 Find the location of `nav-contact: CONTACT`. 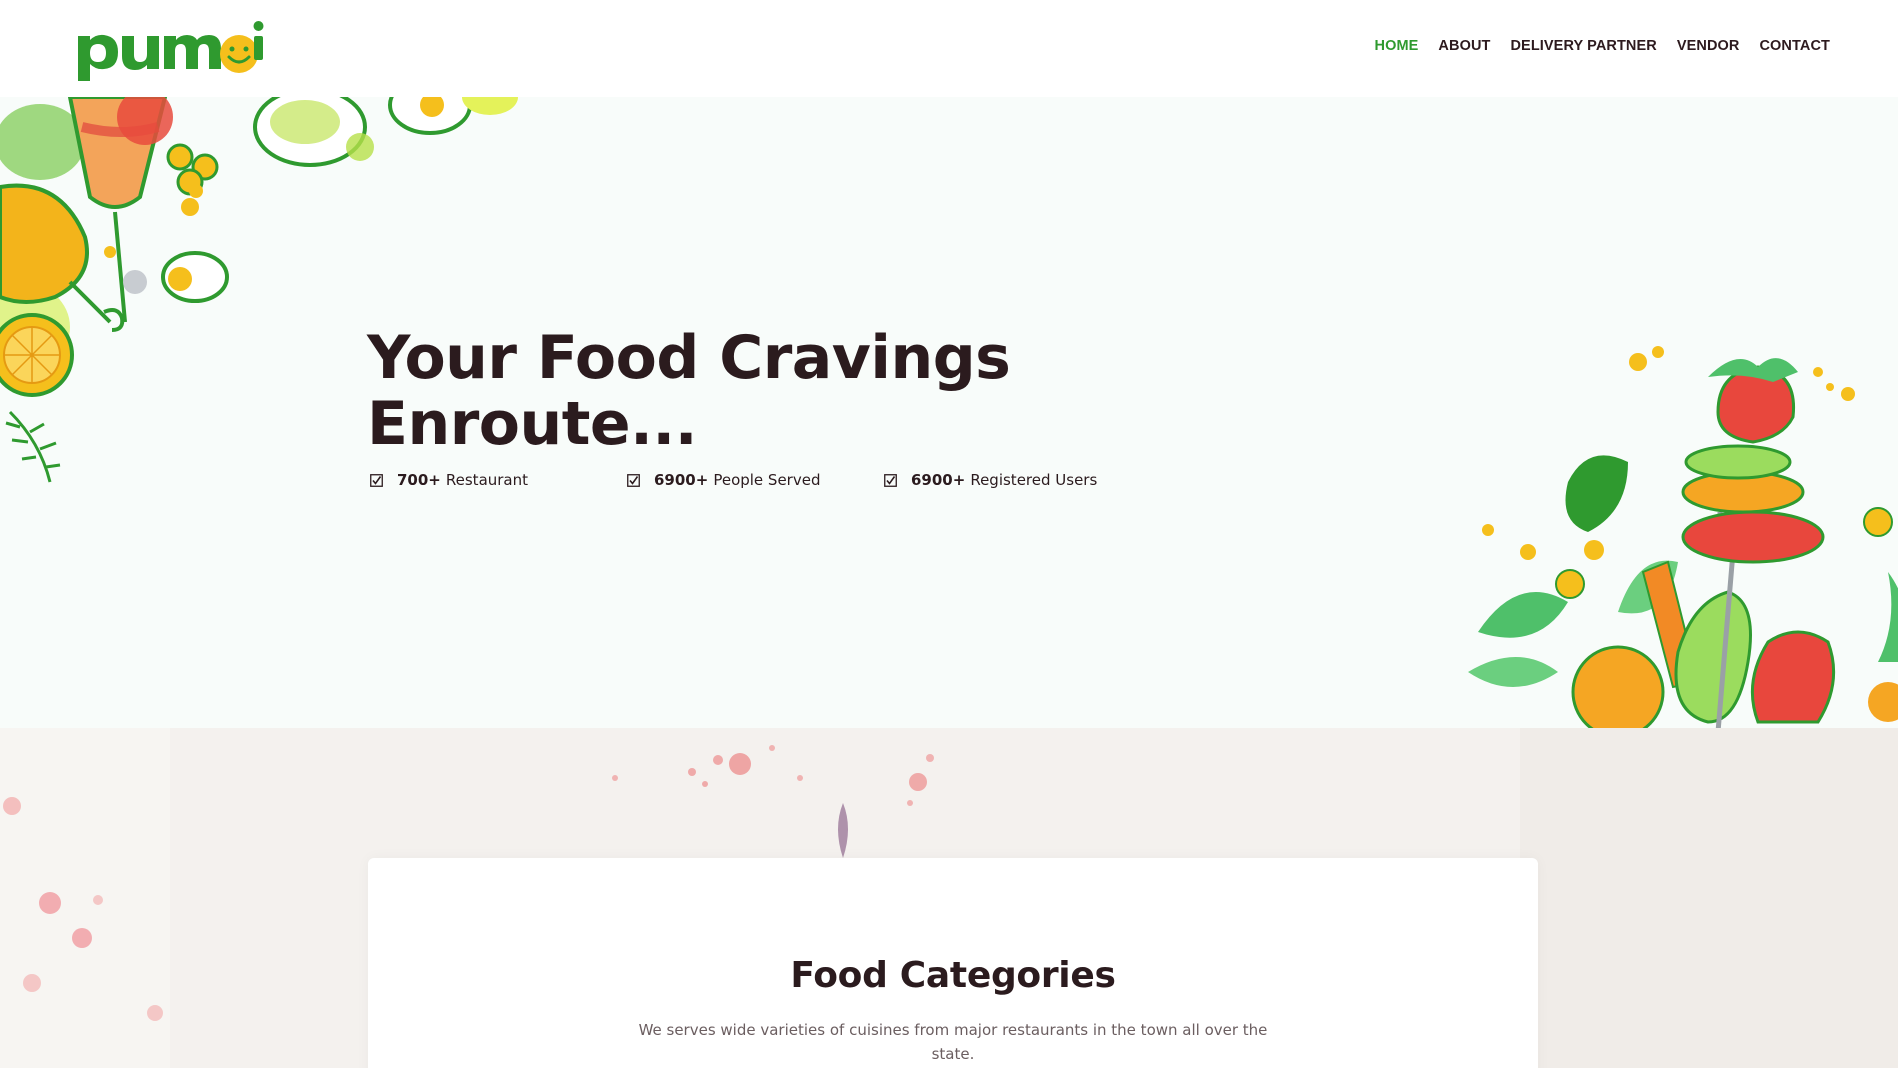

nav-contact: CONTACT is located at coordinates (1794, 46).